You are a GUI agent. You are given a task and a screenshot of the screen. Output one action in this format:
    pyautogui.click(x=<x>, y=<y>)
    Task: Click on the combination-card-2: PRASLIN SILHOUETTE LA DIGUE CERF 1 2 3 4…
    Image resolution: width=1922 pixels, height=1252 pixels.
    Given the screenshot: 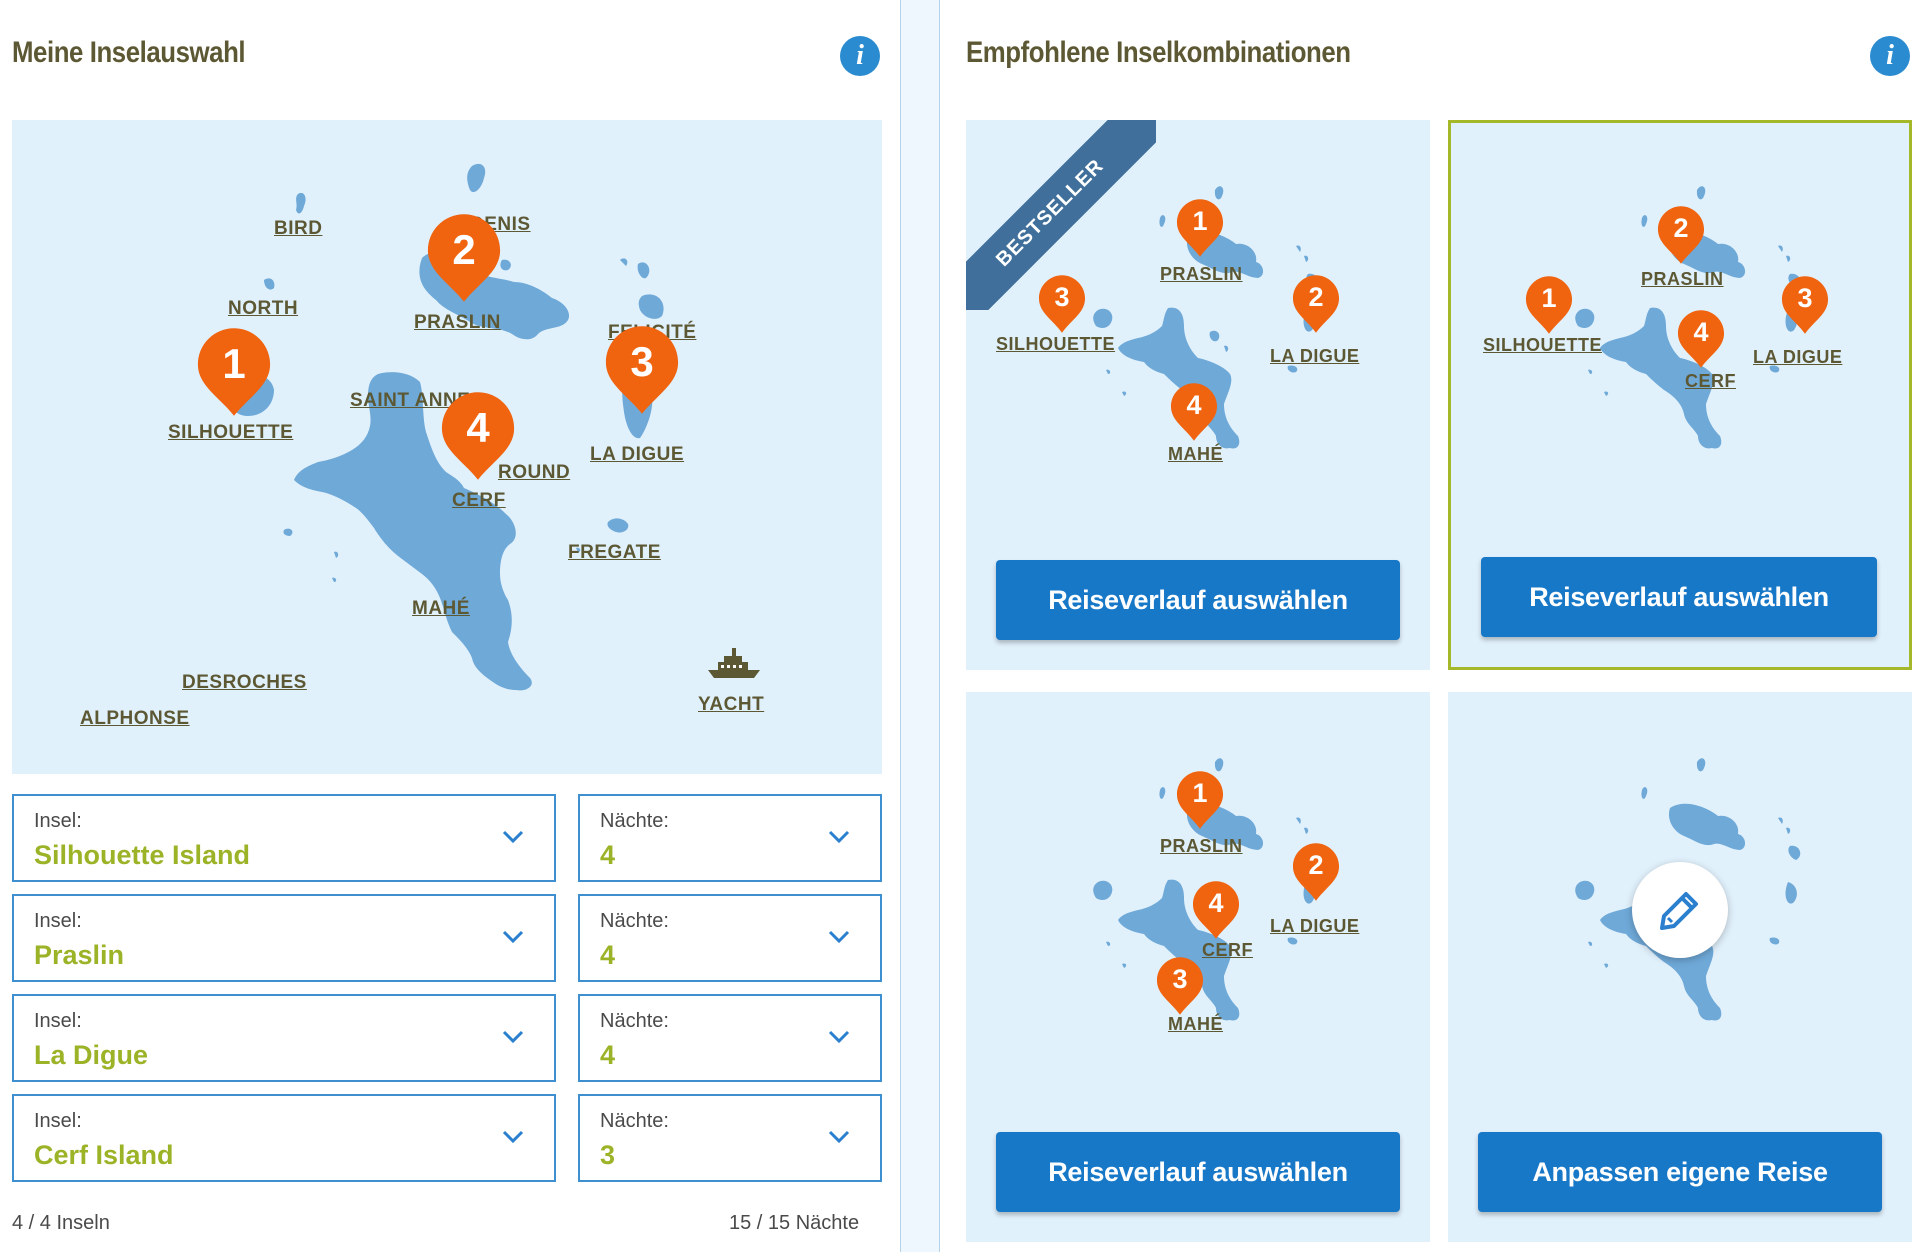 What is the action you would take?
    pyautogui.click(x=1680, y=395)
    